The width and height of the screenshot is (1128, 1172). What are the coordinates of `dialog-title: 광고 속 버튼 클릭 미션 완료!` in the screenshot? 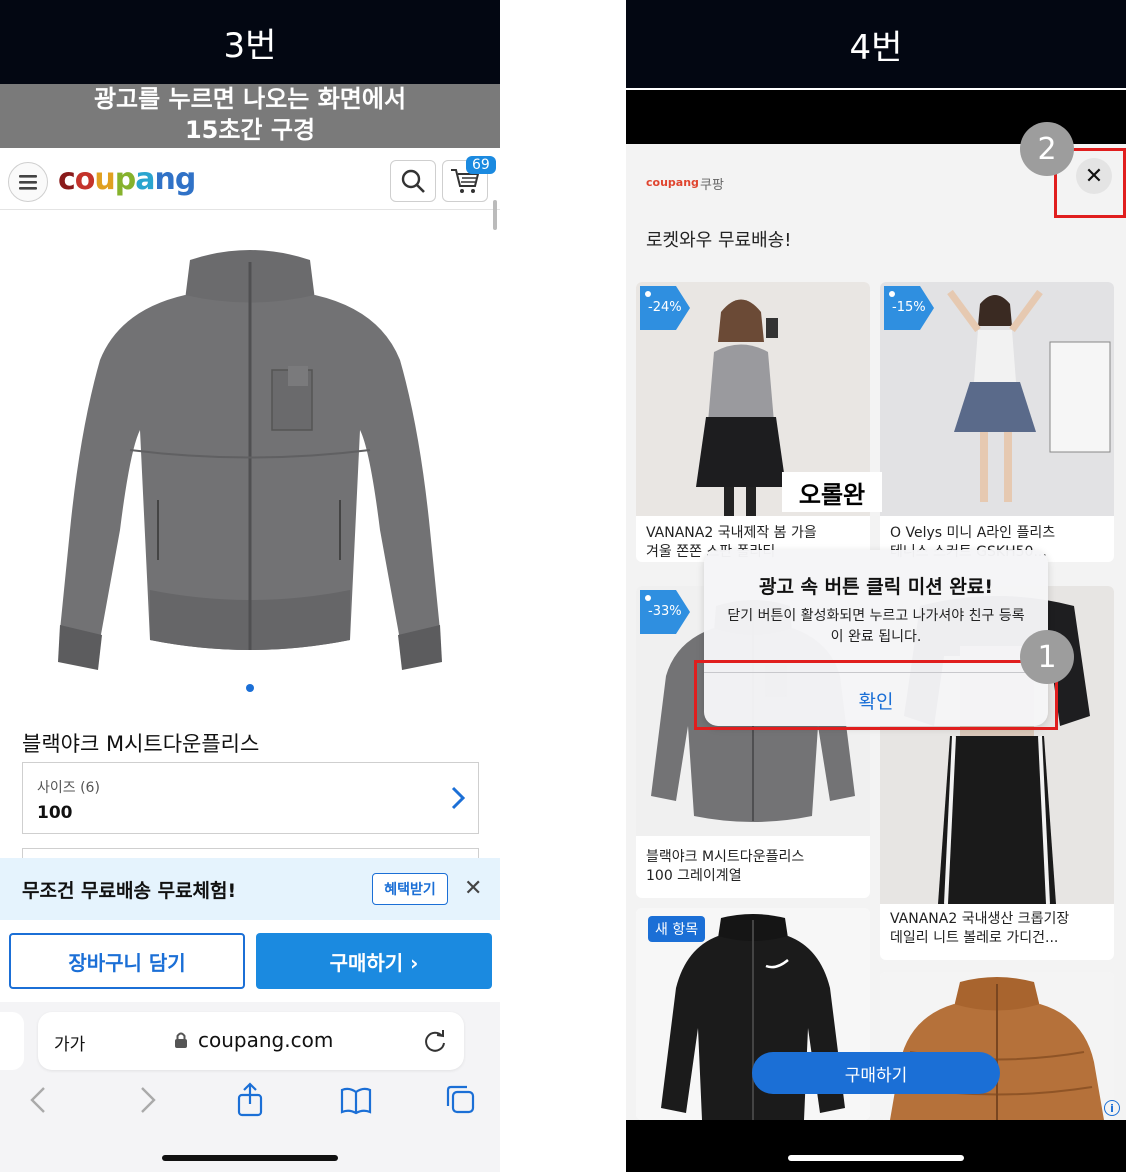 It's located at (876, 587).